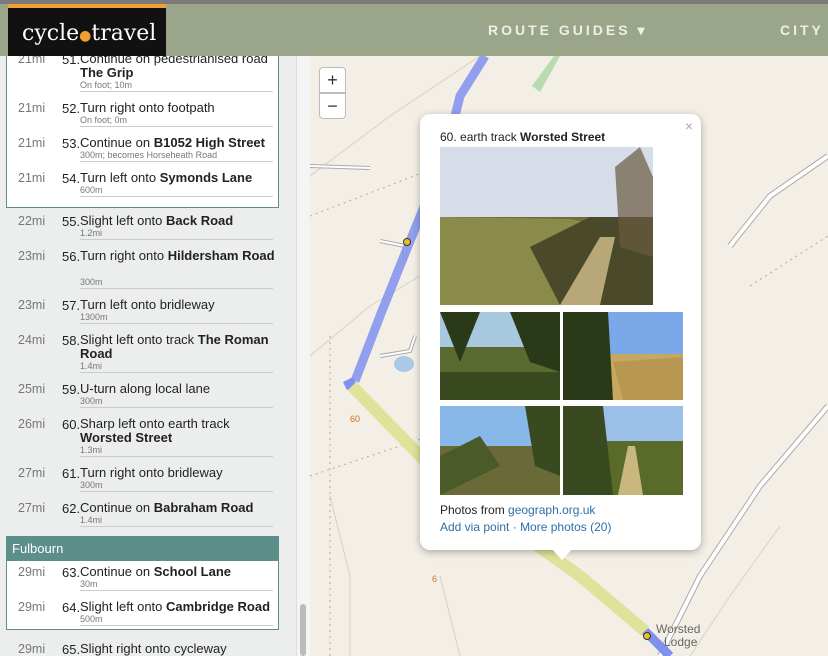 The width and height of the screenshot is (828, 656). What do you see at coordinates (126, 437) in the screenshot?
I see `step-road-name: Worsted Street` at bounding box center [126, 437].